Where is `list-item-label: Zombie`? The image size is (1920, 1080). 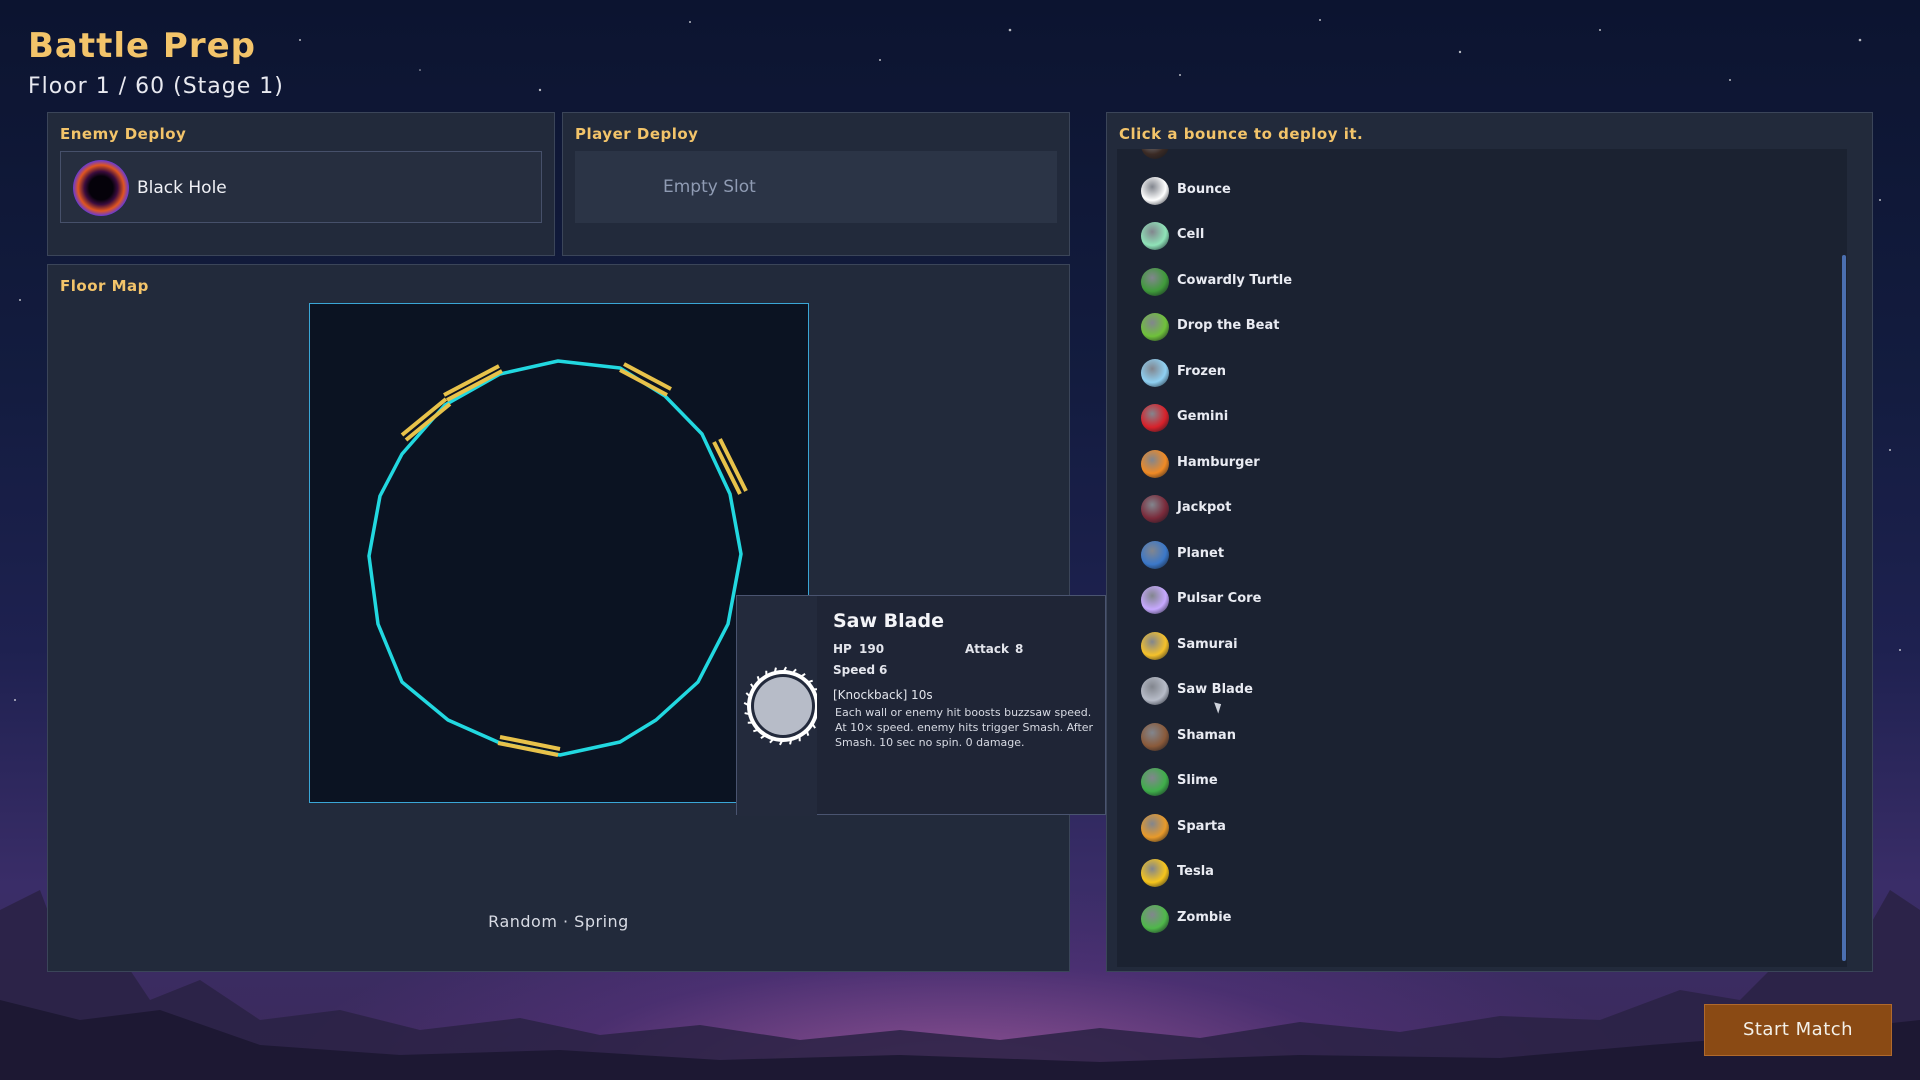 list-item-label: Zombie is located at coordinates (1204, 917).